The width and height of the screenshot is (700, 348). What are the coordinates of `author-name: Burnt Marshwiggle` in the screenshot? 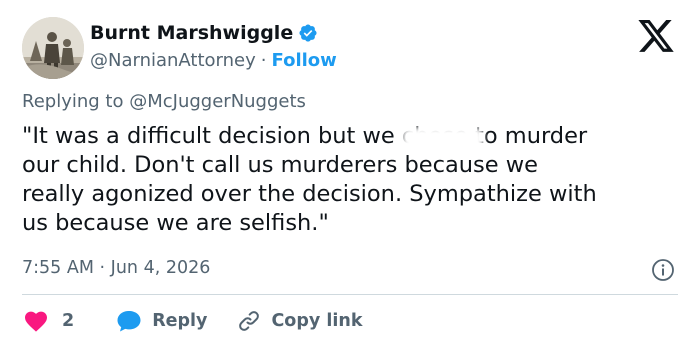 It's located at (191, 33).